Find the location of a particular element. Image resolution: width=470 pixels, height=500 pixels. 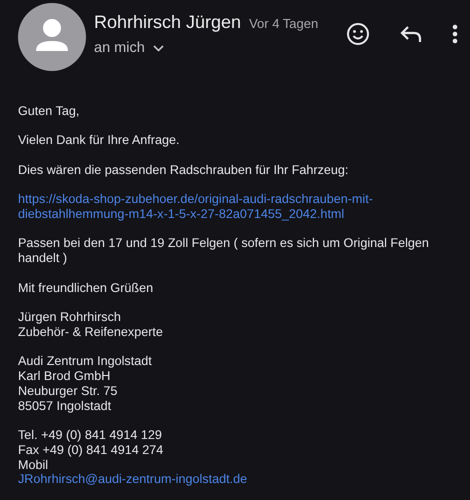

link: JRohrhirsch@audi-zentrum-ingolstadt.de is located at coordinates (235, 480).